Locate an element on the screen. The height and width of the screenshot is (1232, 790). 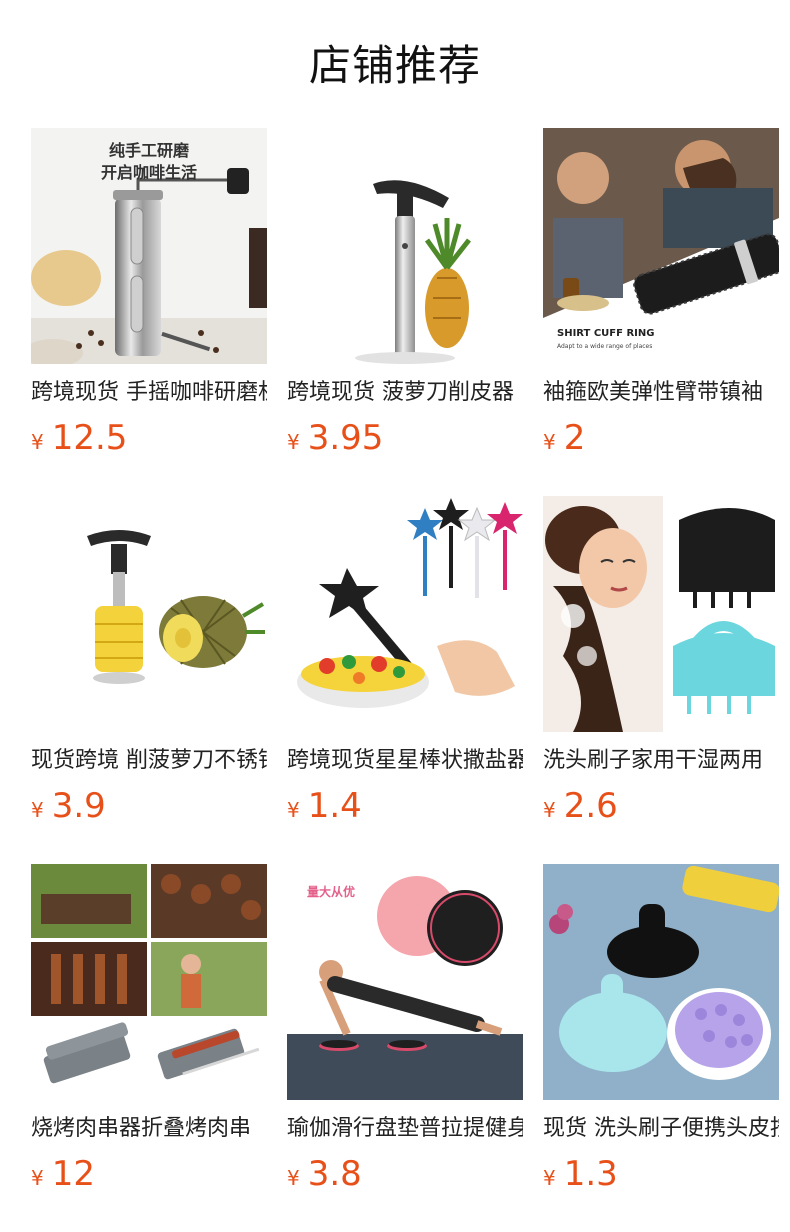
product-name: 现货跨境 削菠萝刀不锈钢 is located at coordinates (149, 761).